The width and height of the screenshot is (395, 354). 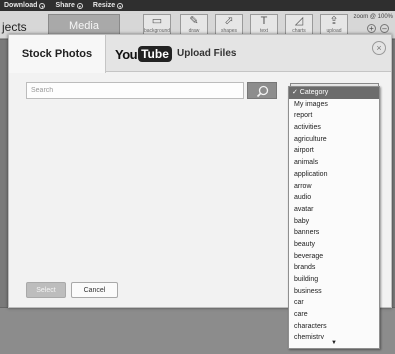 What do you see at coordinates (334, 315) in the screenshot?
I see `dropdown-option: care` at bounding box center [334, 315].